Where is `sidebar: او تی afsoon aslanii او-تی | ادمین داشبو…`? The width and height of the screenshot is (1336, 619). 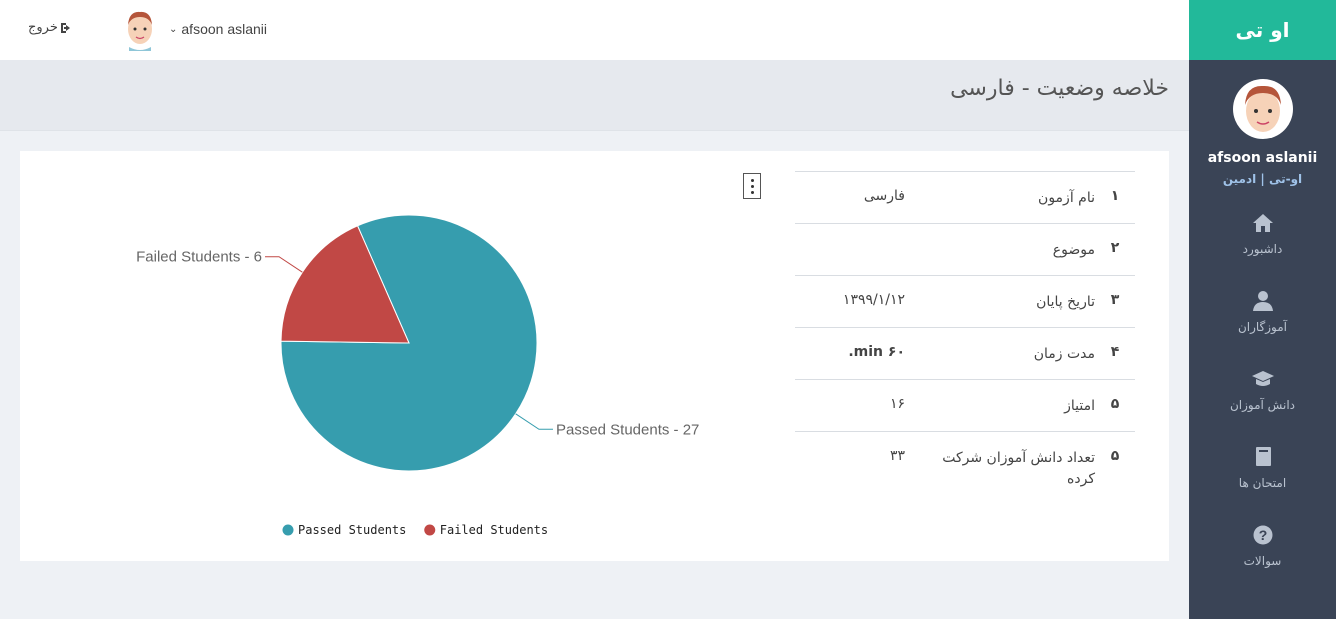
sidebar: او تی afsoon aslanii او-تی | ادمین داشبو… is located at coordinates (1262, 309).